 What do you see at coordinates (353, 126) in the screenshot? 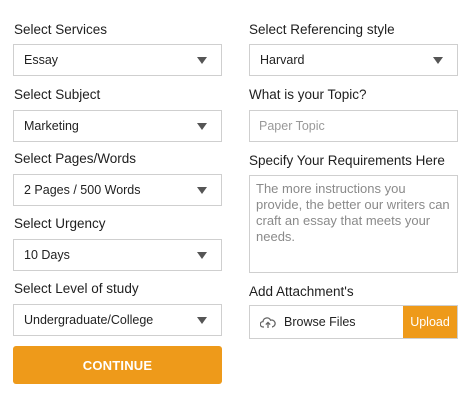
I see `topic-input: Paper Topic` at bounding box center [353, 126].